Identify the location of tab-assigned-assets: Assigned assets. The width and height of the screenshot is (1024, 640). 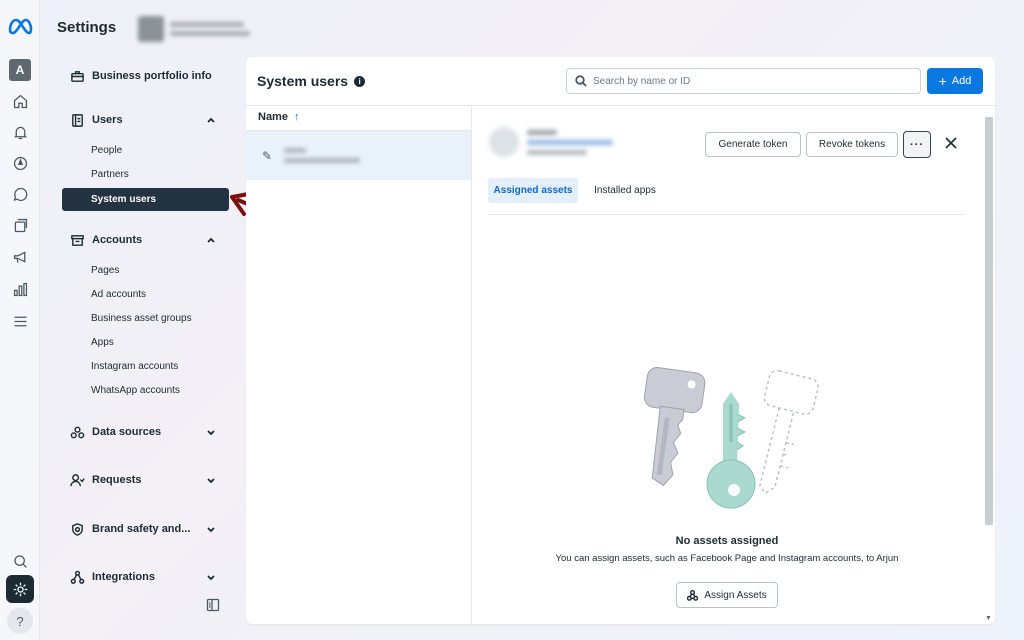
(533, 190).